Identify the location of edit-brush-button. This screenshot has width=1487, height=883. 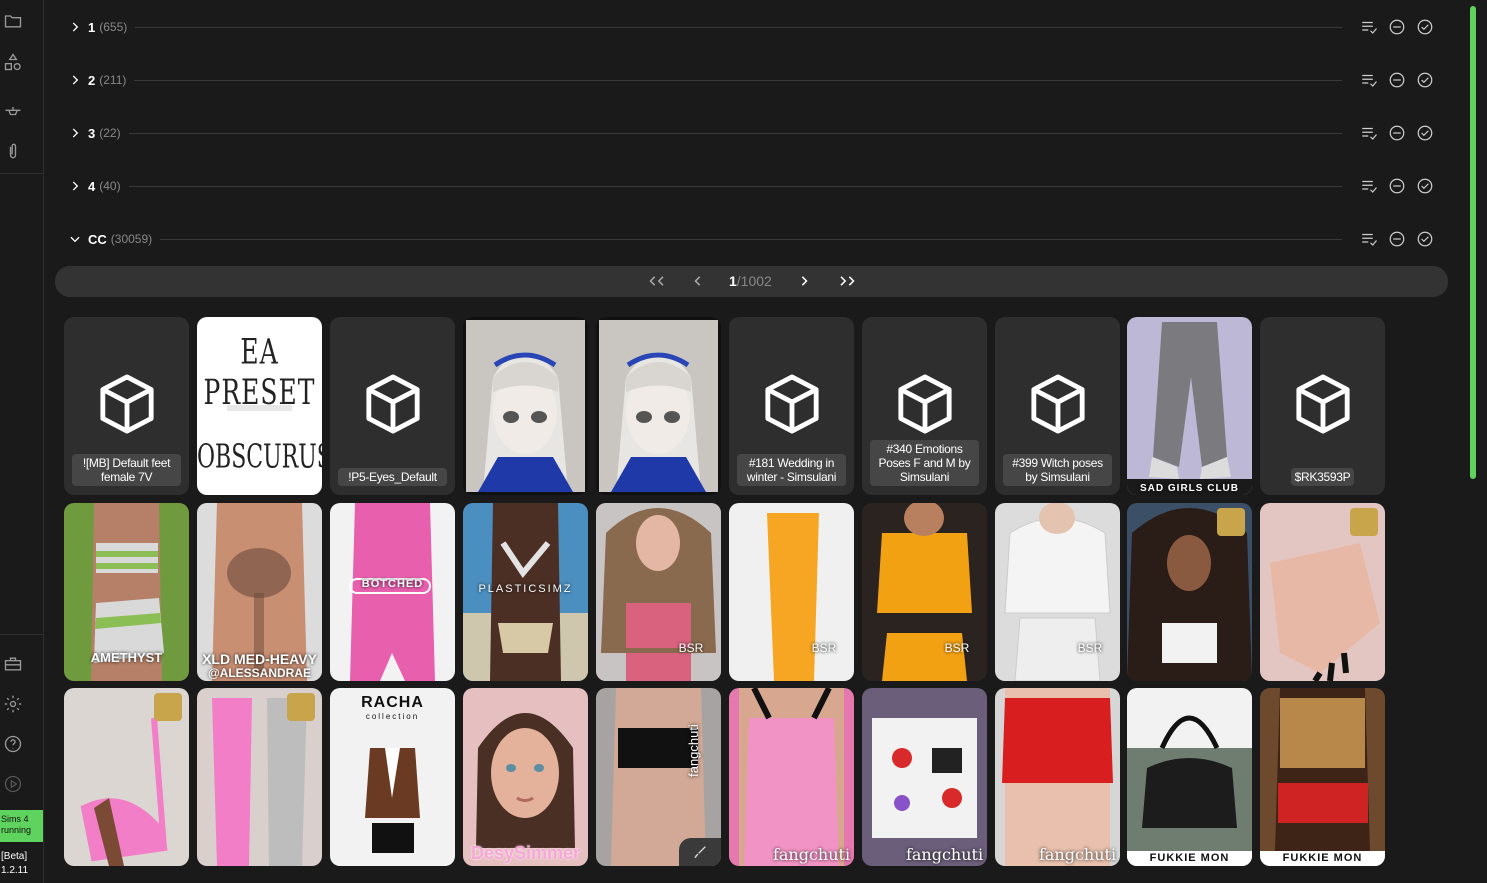
(700, 852).